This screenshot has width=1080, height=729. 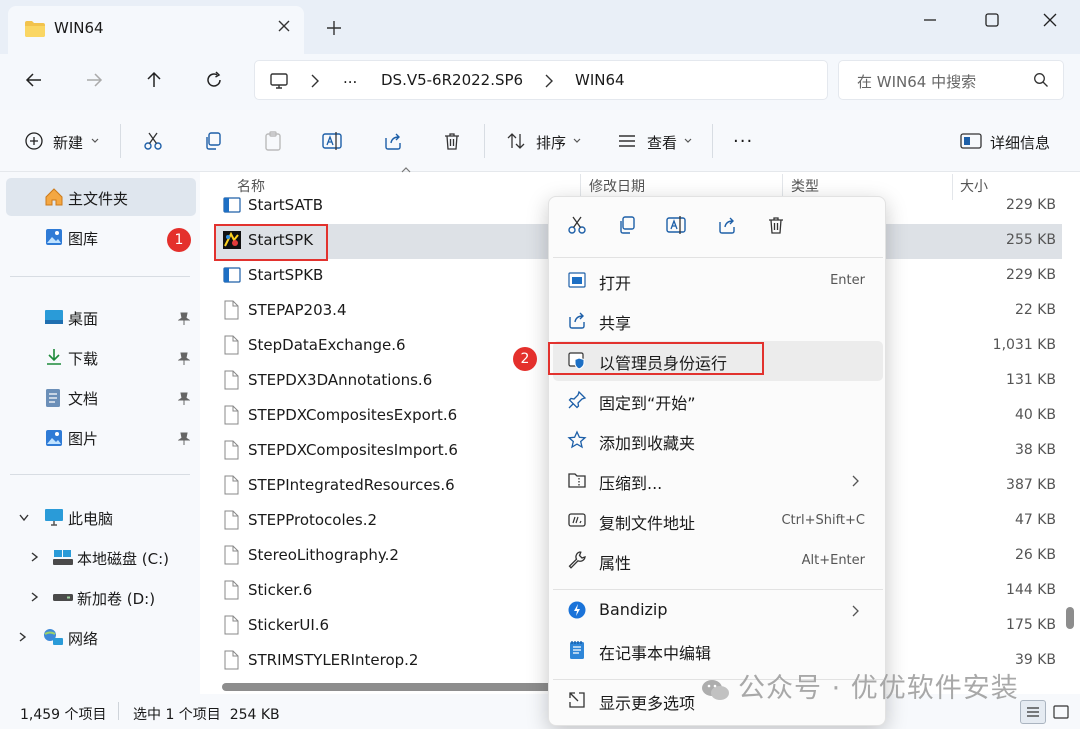 What do you see at coordinates (100, 558) in the screenshot?
I see `sidebar-item-drive-c: 本地磁盘 (C:)` at bounding box center [100, 558].